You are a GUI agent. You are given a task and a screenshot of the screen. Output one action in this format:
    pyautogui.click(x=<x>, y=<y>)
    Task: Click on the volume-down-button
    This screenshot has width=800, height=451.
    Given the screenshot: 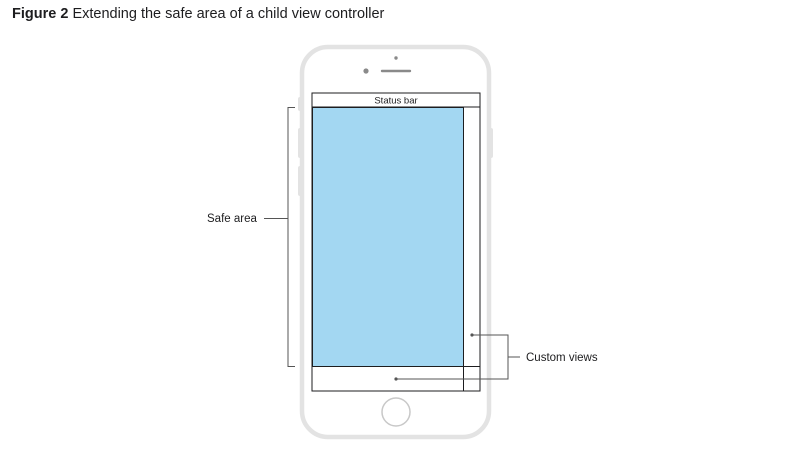 What is the action you would take?
    pyautogui.click(x=300, y=181)
    